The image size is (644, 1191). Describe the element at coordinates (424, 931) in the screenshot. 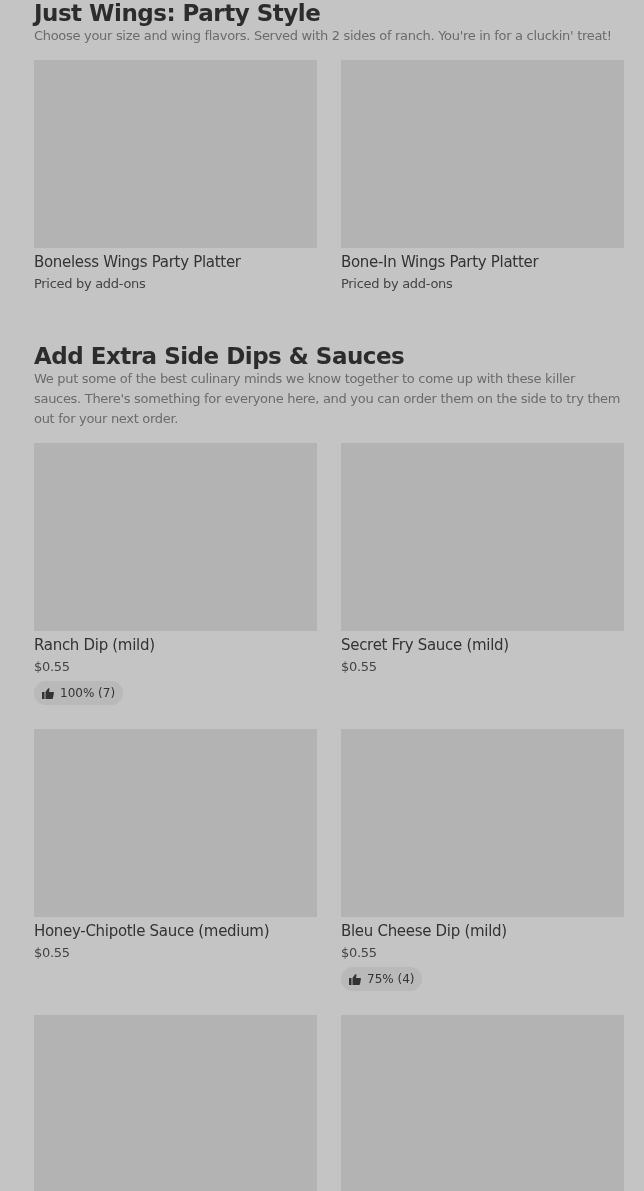

I see `item-name: Bleu Cheese Dip (mild)` at that location.